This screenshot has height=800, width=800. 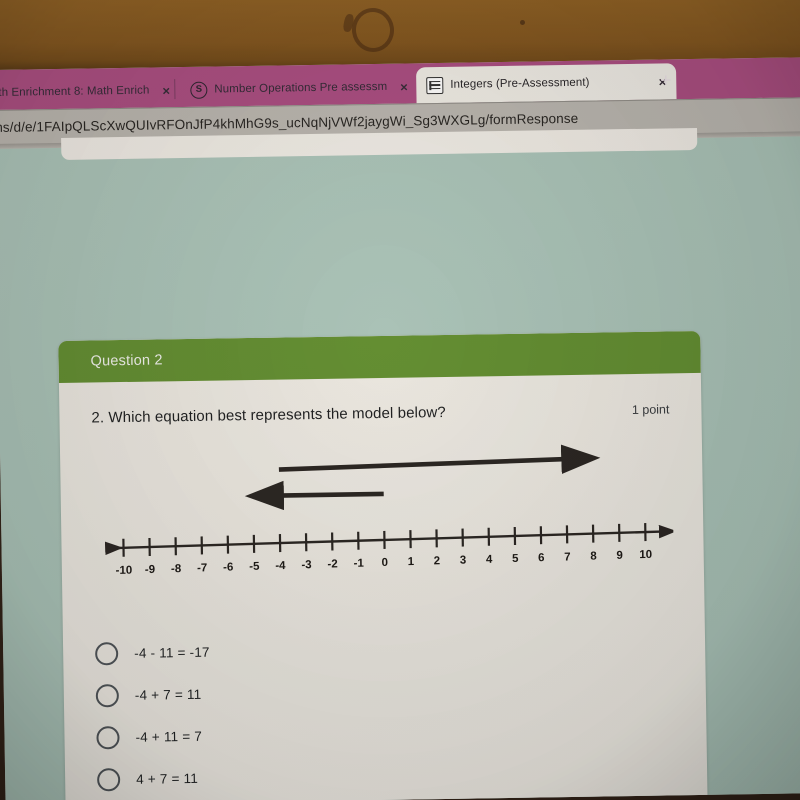 I want to click on axis-tick-label: -10, so click(x=123, y=571).